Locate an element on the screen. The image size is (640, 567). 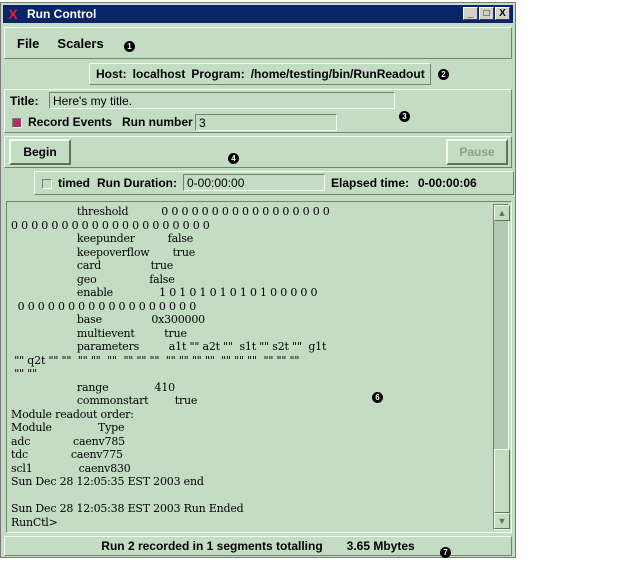
maximize-button: □ is located at coordinates (486, 13).